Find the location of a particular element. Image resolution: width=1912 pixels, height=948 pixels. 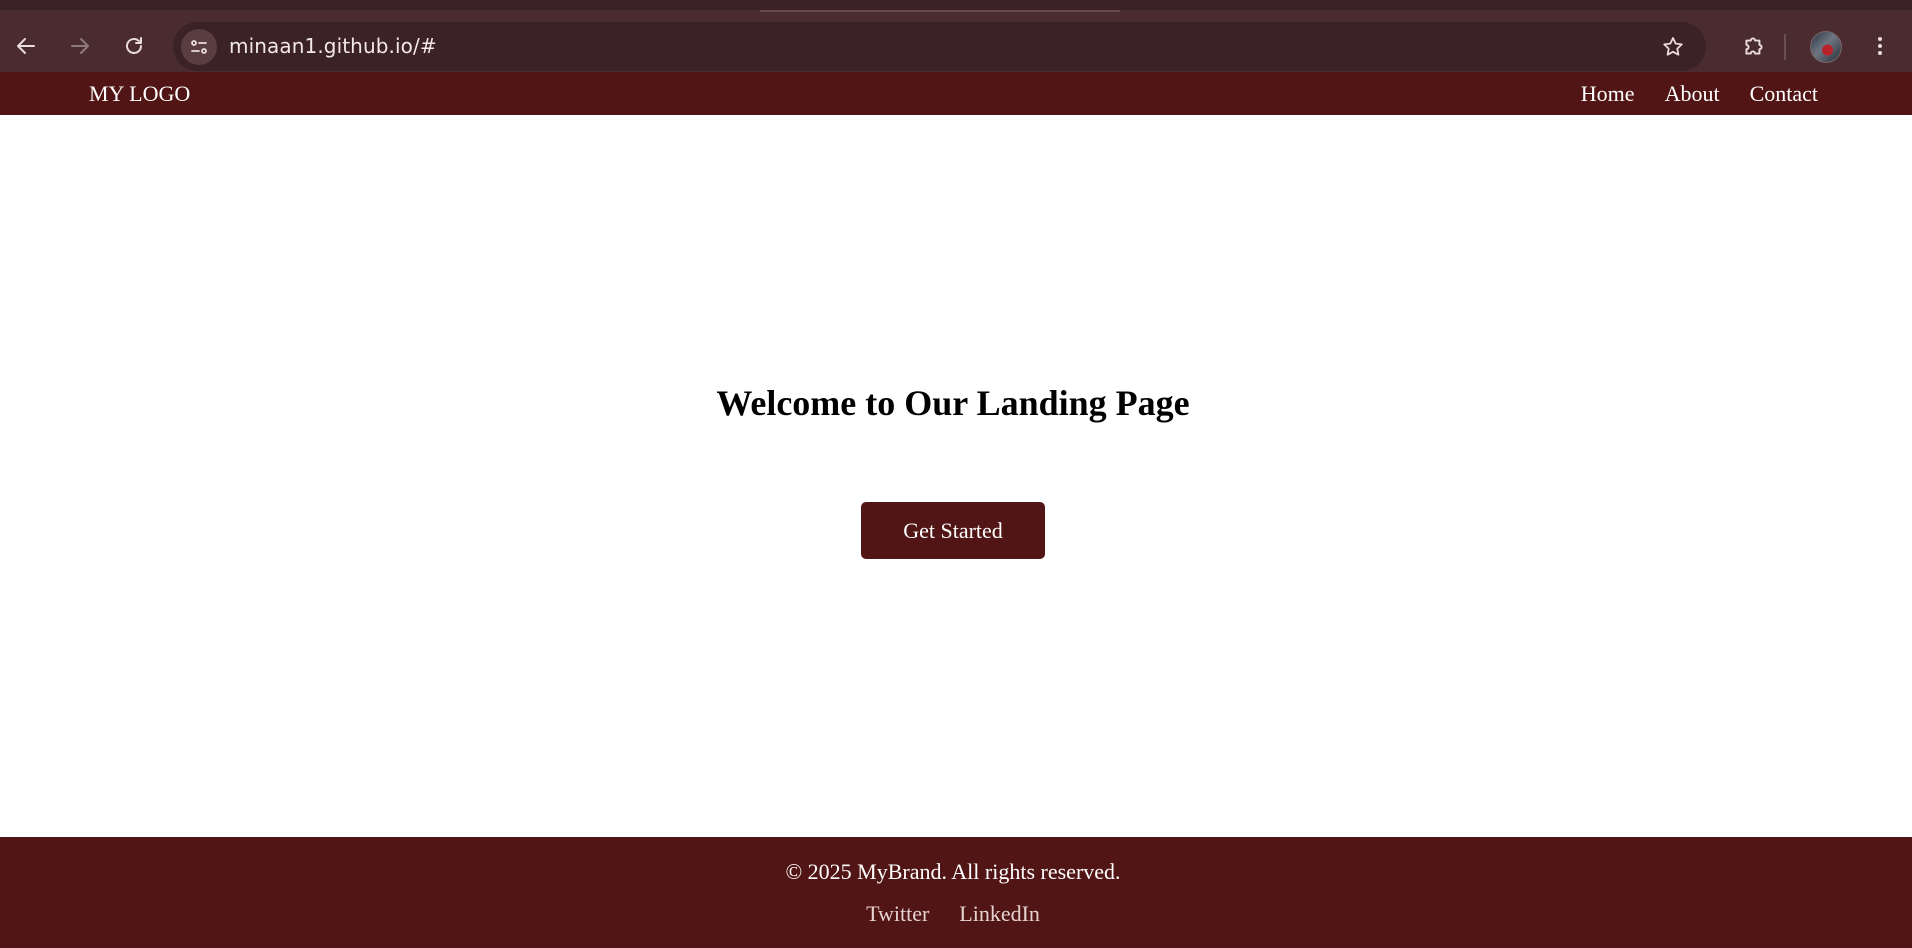

nav-link-contact: Contact is located at coordinates (1784, 94).